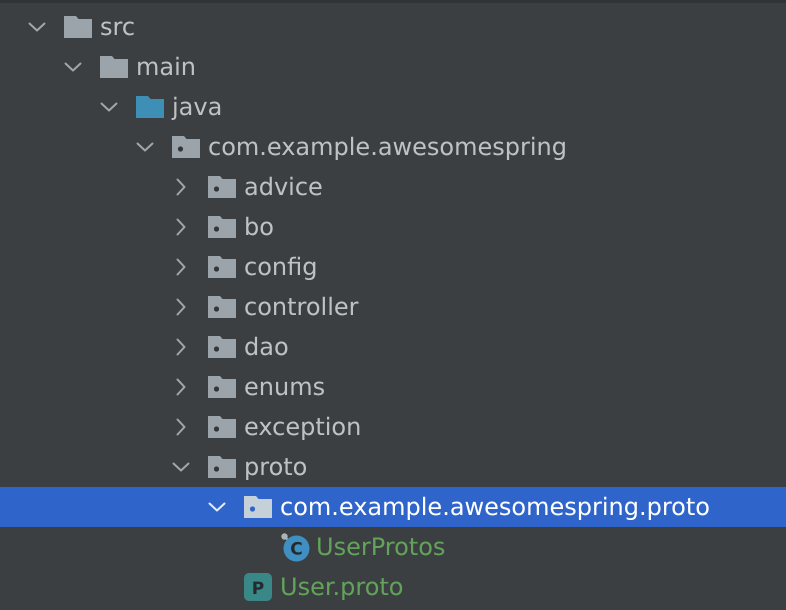  I want to click on tree-row: com.example.awesomespring.proto, so click(393, 507).